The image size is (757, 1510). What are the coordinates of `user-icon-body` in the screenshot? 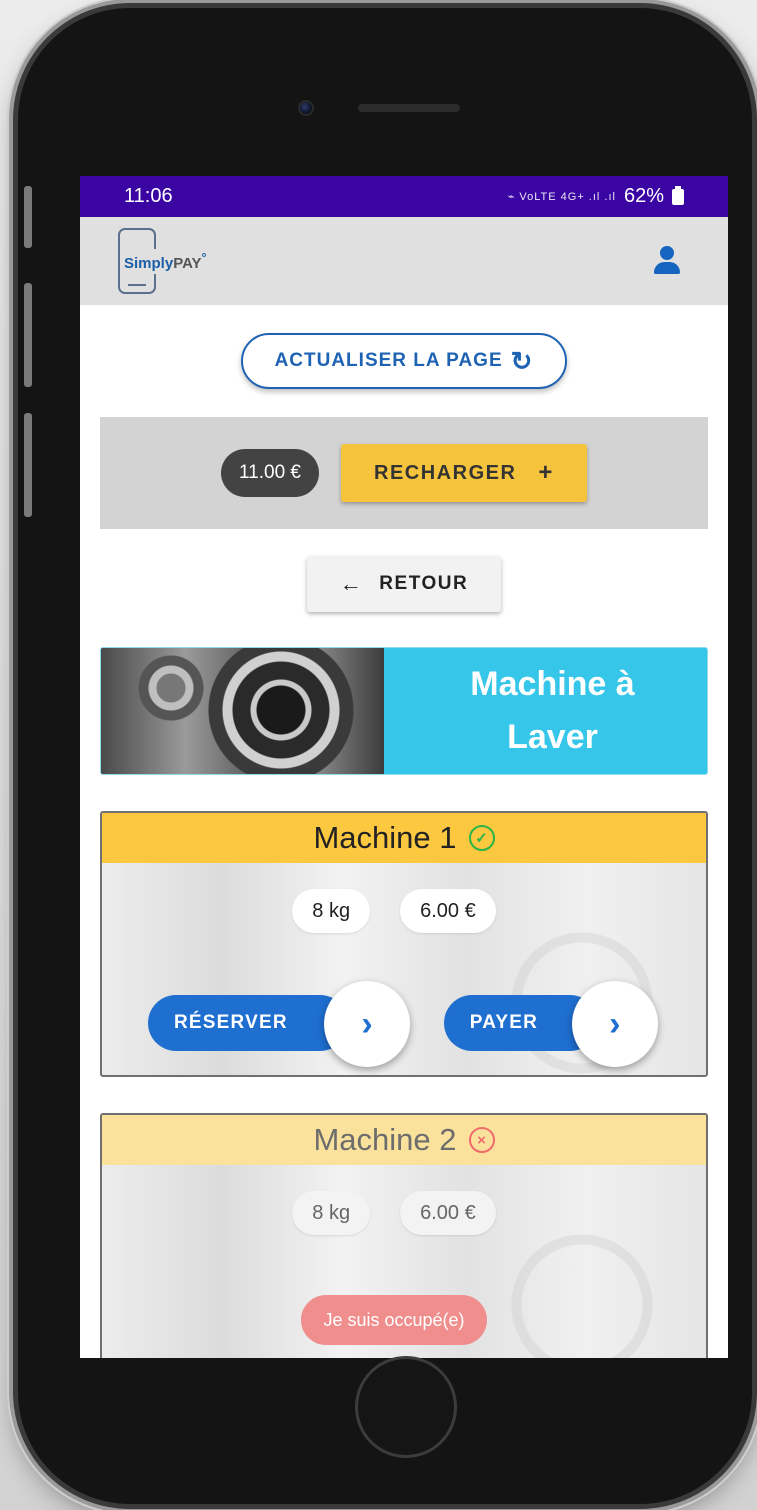 It's located at (667, 268).